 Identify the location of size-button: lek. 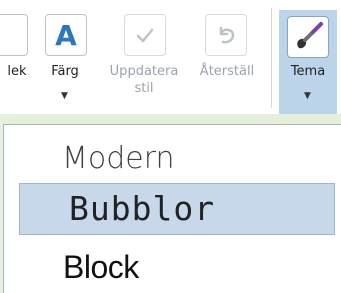
(18, 71).